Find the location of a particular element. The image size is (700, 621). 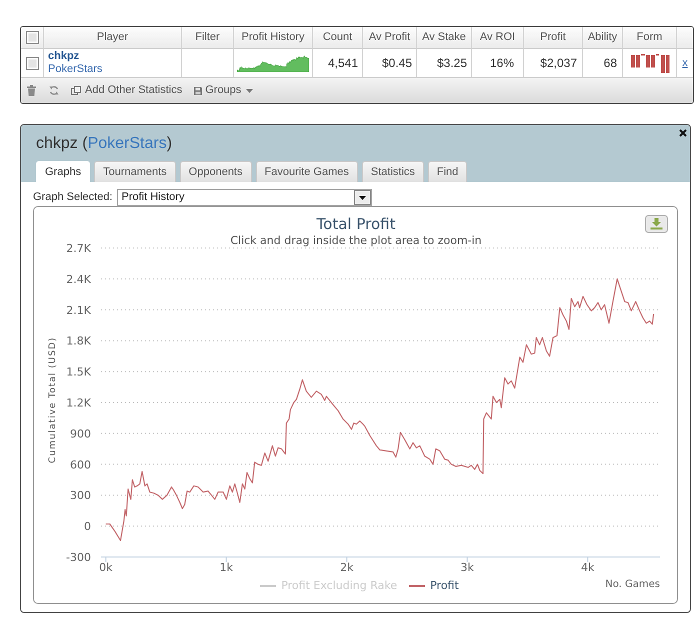

column-header: Player is located at coordinates (112, 37).